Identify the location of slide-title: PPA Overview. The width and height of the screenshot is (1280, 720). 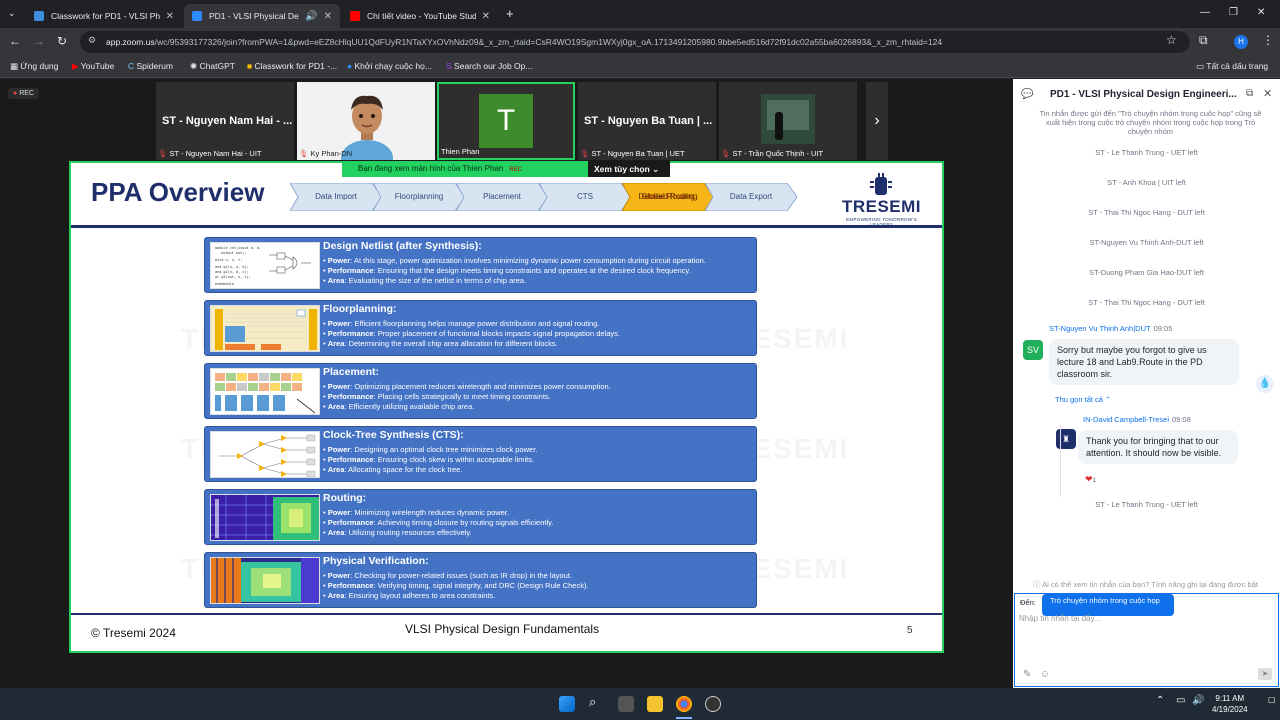
(178, 192).